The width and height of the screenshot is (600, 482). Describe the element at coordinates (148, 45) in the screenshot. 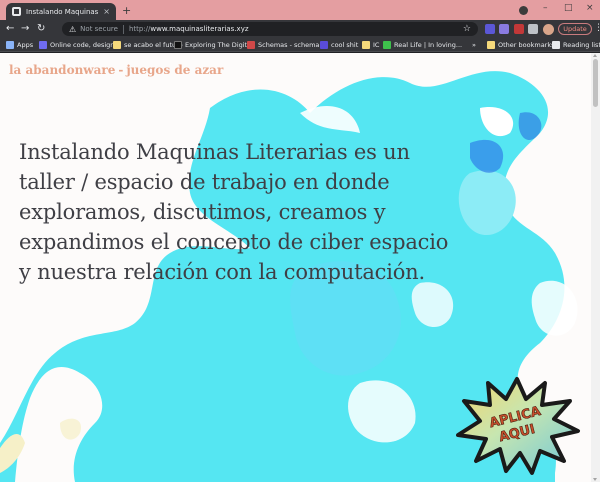

I see `bookmark-se-acabo: se acabo el futuro` at that location.